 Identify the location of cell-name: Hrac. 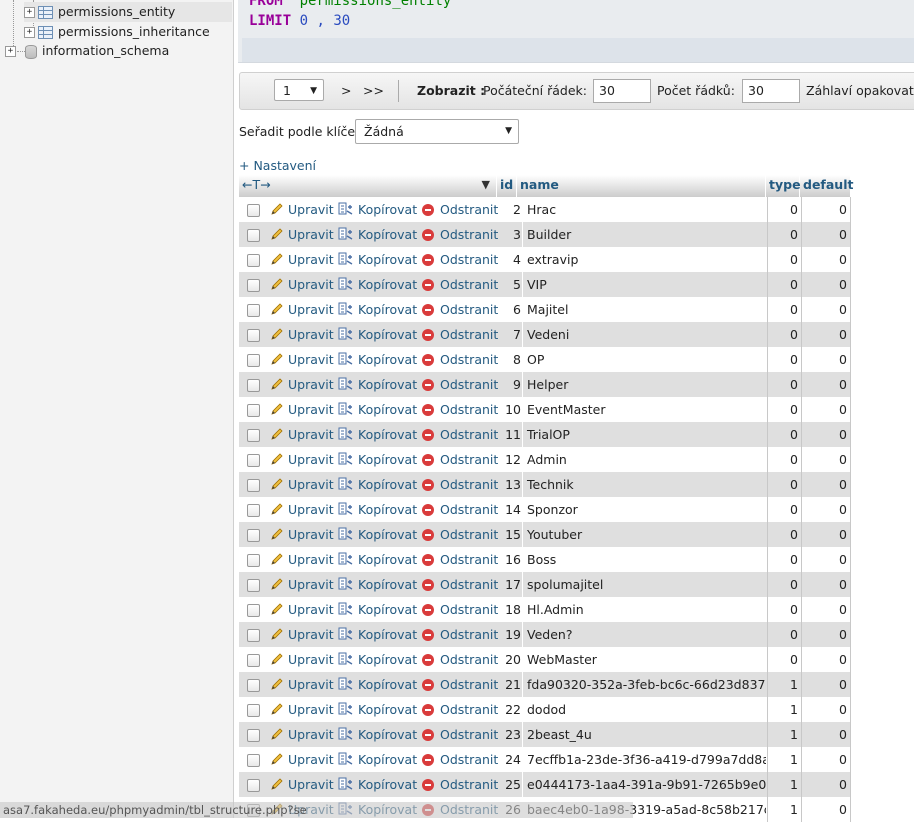
(644, 209).